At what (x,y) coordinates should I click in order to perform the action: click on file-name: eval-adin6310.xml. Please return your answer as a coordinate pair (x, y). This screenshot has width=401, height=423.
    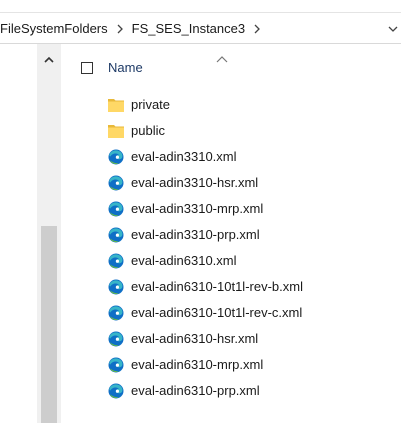
    Looking at the image, I should click on (184, 260).